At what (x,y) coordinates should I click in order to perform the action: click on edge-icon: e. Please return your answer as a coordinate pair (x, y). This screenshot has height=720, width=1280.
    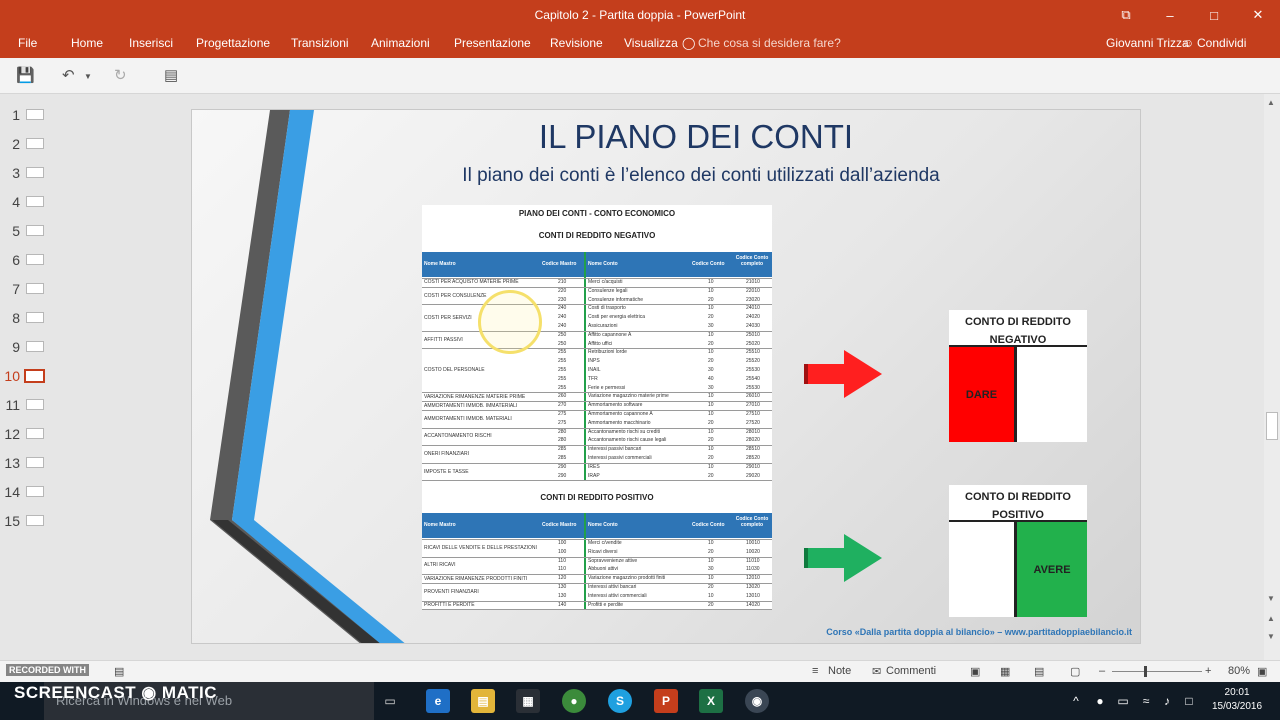
    Looking at the image, I should click on (438, 701).